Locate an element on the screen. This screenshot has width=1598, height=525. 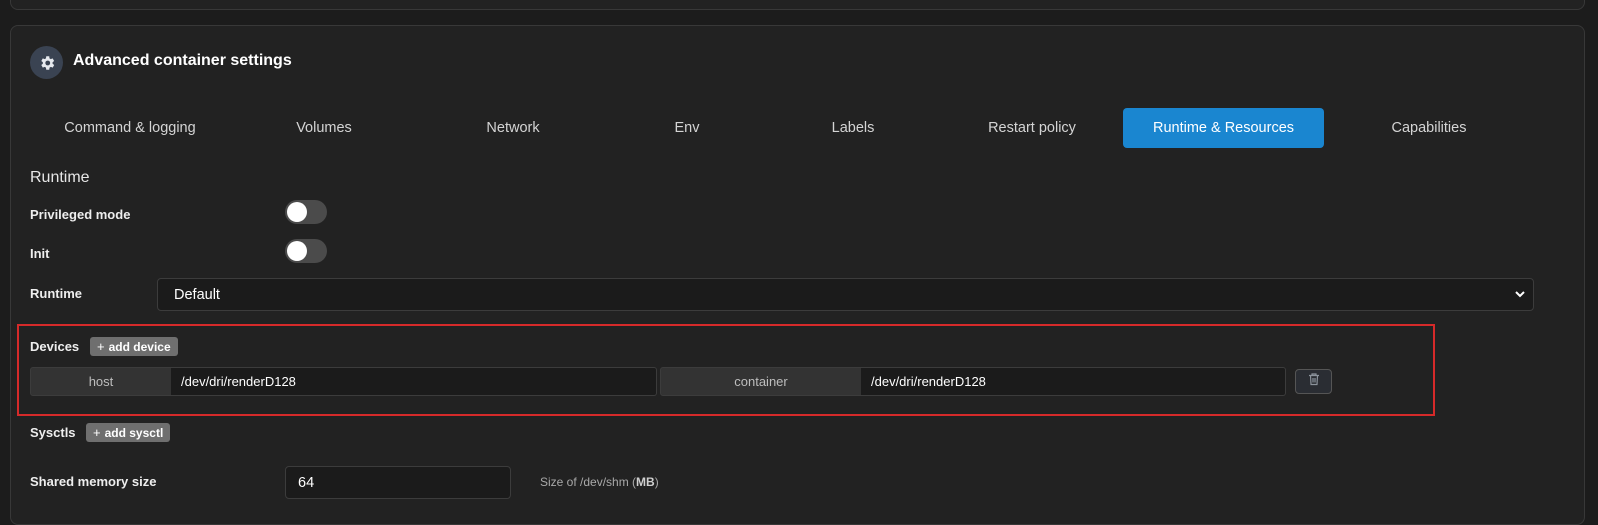
shm-hint: Size of /dev/shm (MB) is located at coordinates (599, 482).